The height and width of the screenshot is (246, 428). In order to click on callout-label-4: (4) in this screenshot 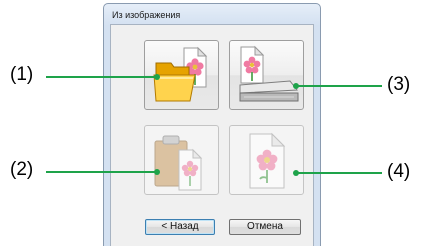, I will do `click(399, 171)`.